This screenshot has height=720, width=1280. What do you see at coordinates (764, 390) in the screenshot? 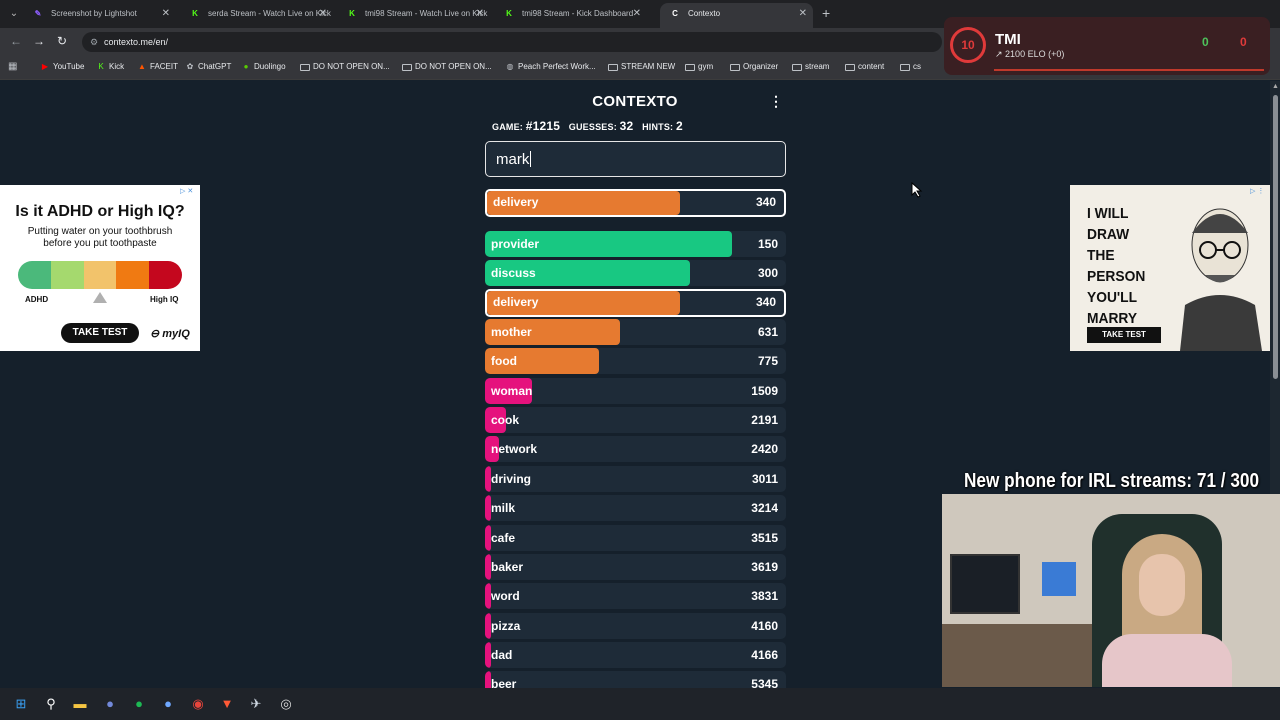
I see `guess-distance: 1509` at bounding box center [764, 390].